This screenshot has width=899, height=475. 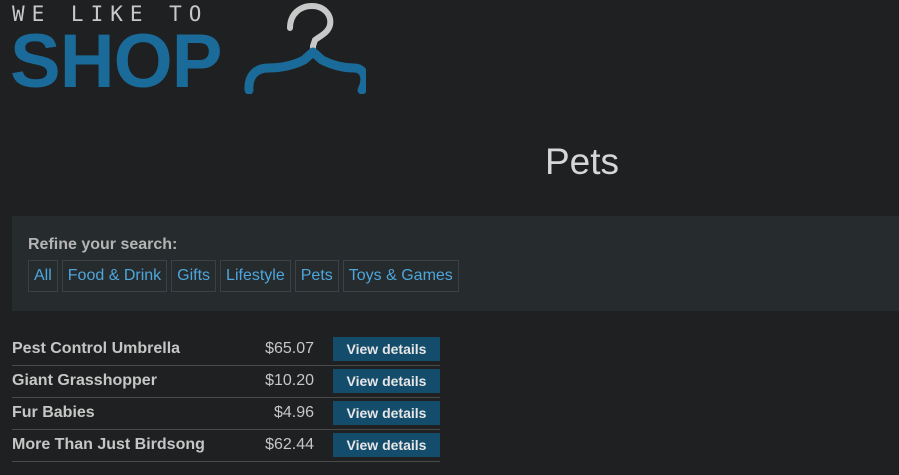 What do you see at coordinates (400, 276) in the screenshot?
I see `filter-toys-games: Toys & Games` at bounding box center [400, 276].